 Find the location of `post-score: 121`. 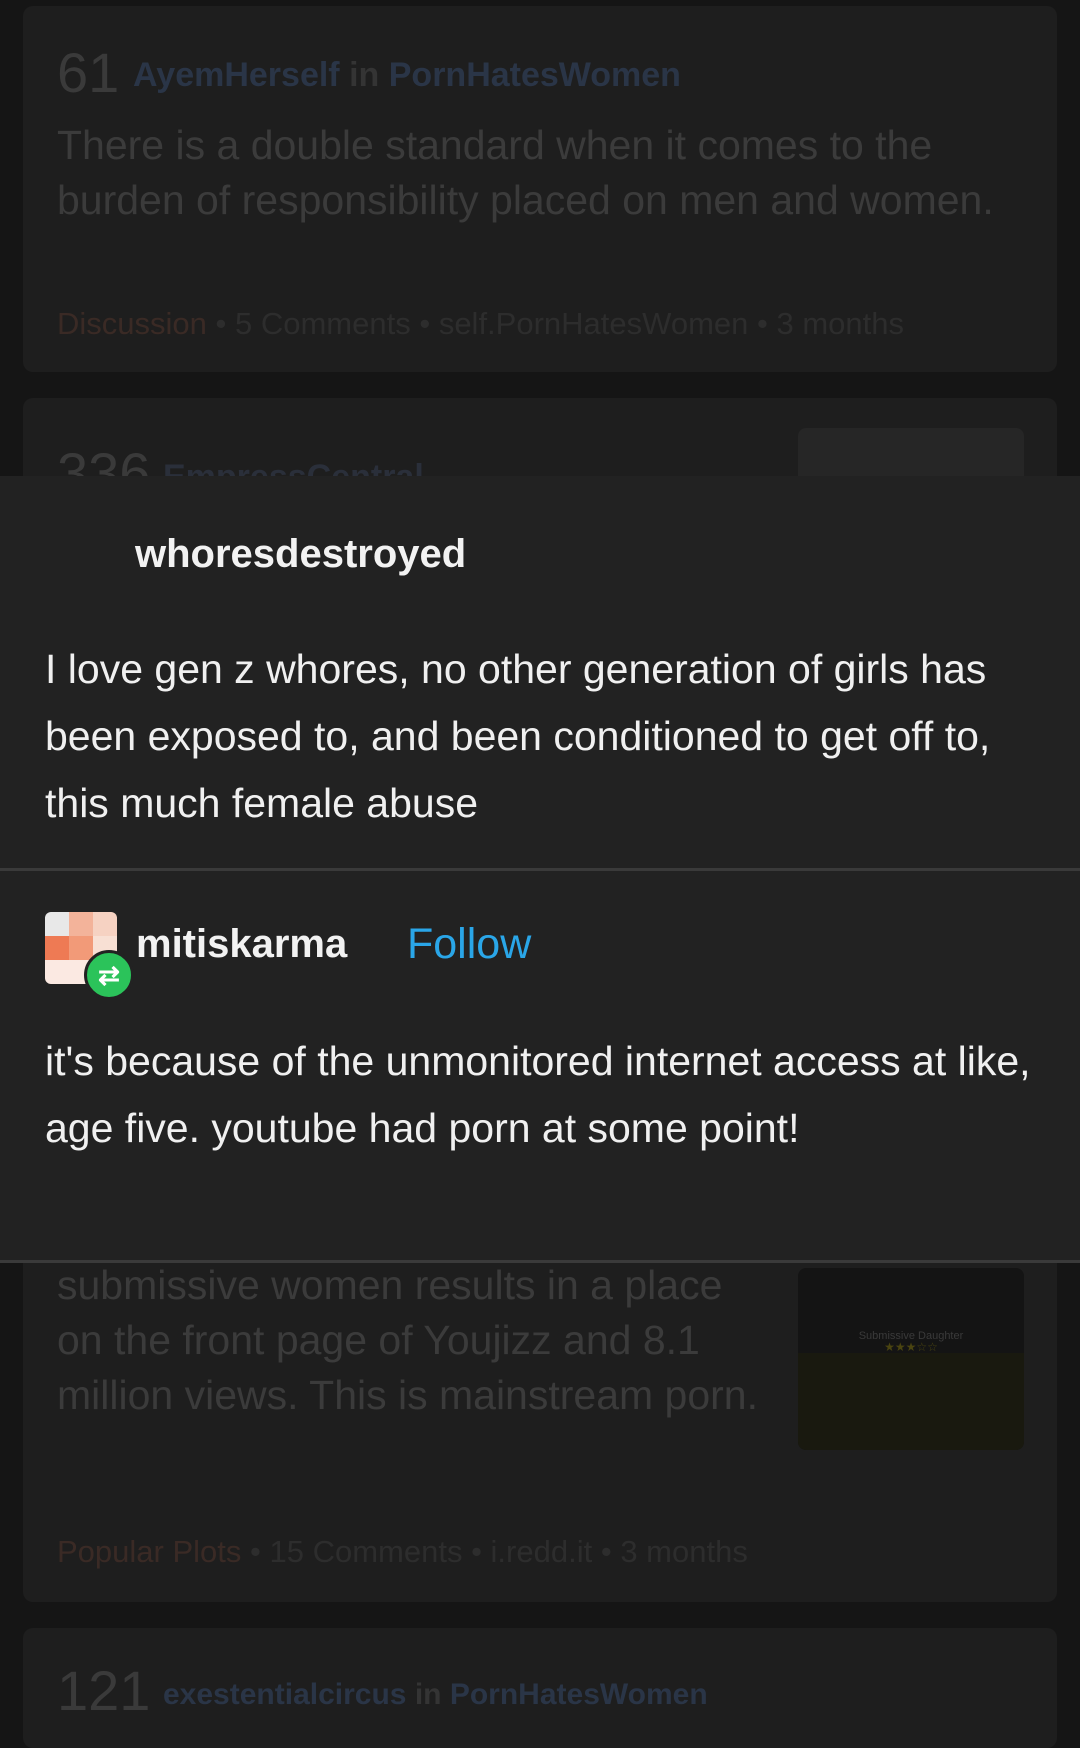

post-score: 121 is located at coordinates (104, 1690).